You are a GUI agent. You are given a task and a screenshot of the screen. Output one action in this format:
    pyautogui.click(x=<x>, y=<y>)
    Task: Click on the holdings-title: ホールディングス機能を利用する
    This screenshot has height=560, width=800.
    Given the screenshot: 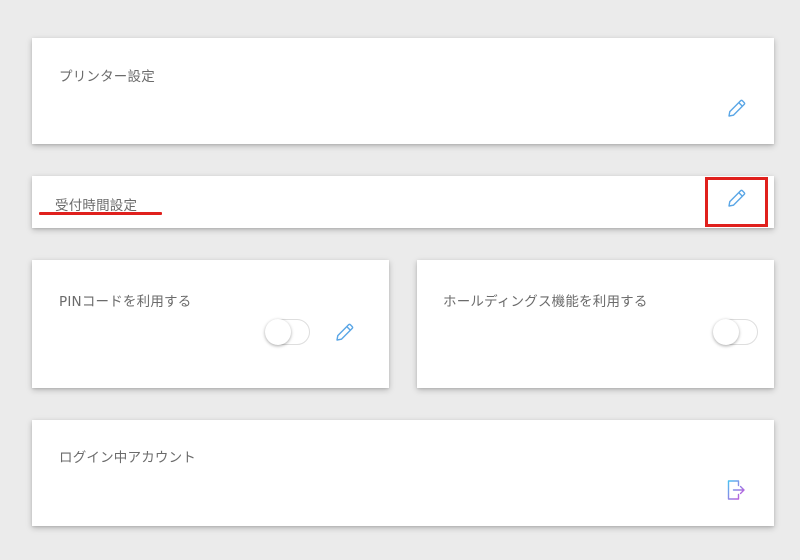 What is the action you would take?
    pyautogui.click(x=545, y=302)
    